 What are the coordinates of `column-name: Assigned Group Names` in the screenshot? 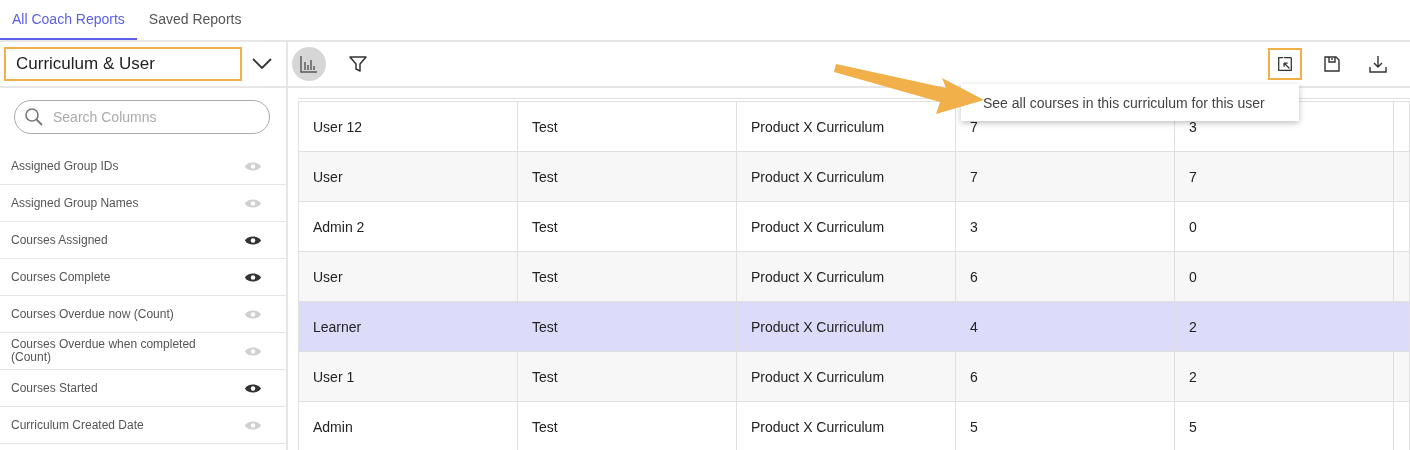 It's located at (75, 203).